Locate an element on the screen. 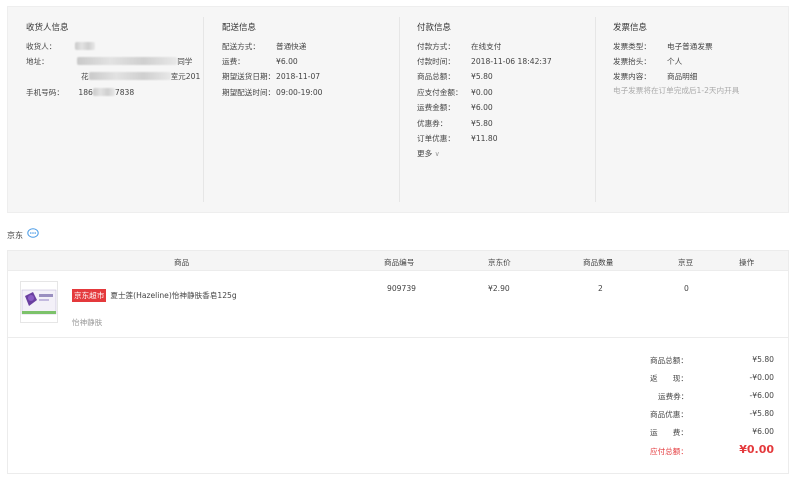 The width and height of the screenshot is (800, 486). payment-row: 运费金额： ¥6.00 is located at coordinates (455, 107).